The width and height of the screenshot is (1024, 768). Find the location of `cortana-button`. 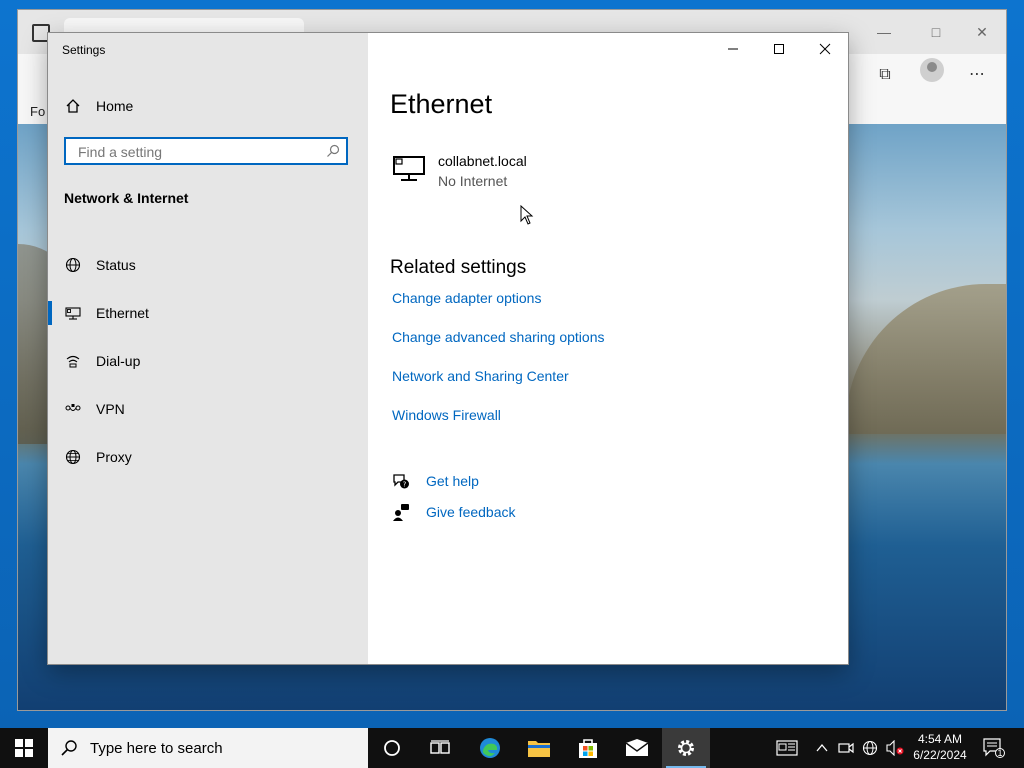

cortana-button is located at coordinates (392, 748).